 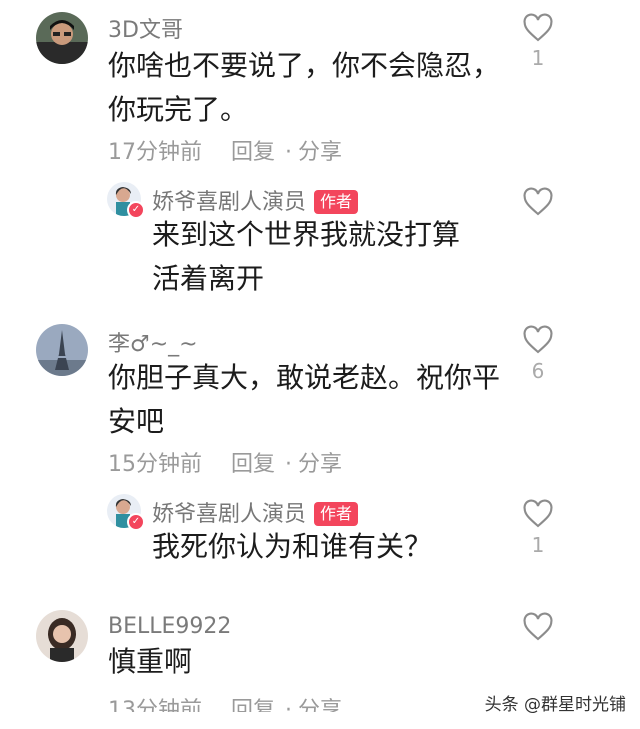 I want to click on comment-time: 15分钟前, so click(x=155, y=464).